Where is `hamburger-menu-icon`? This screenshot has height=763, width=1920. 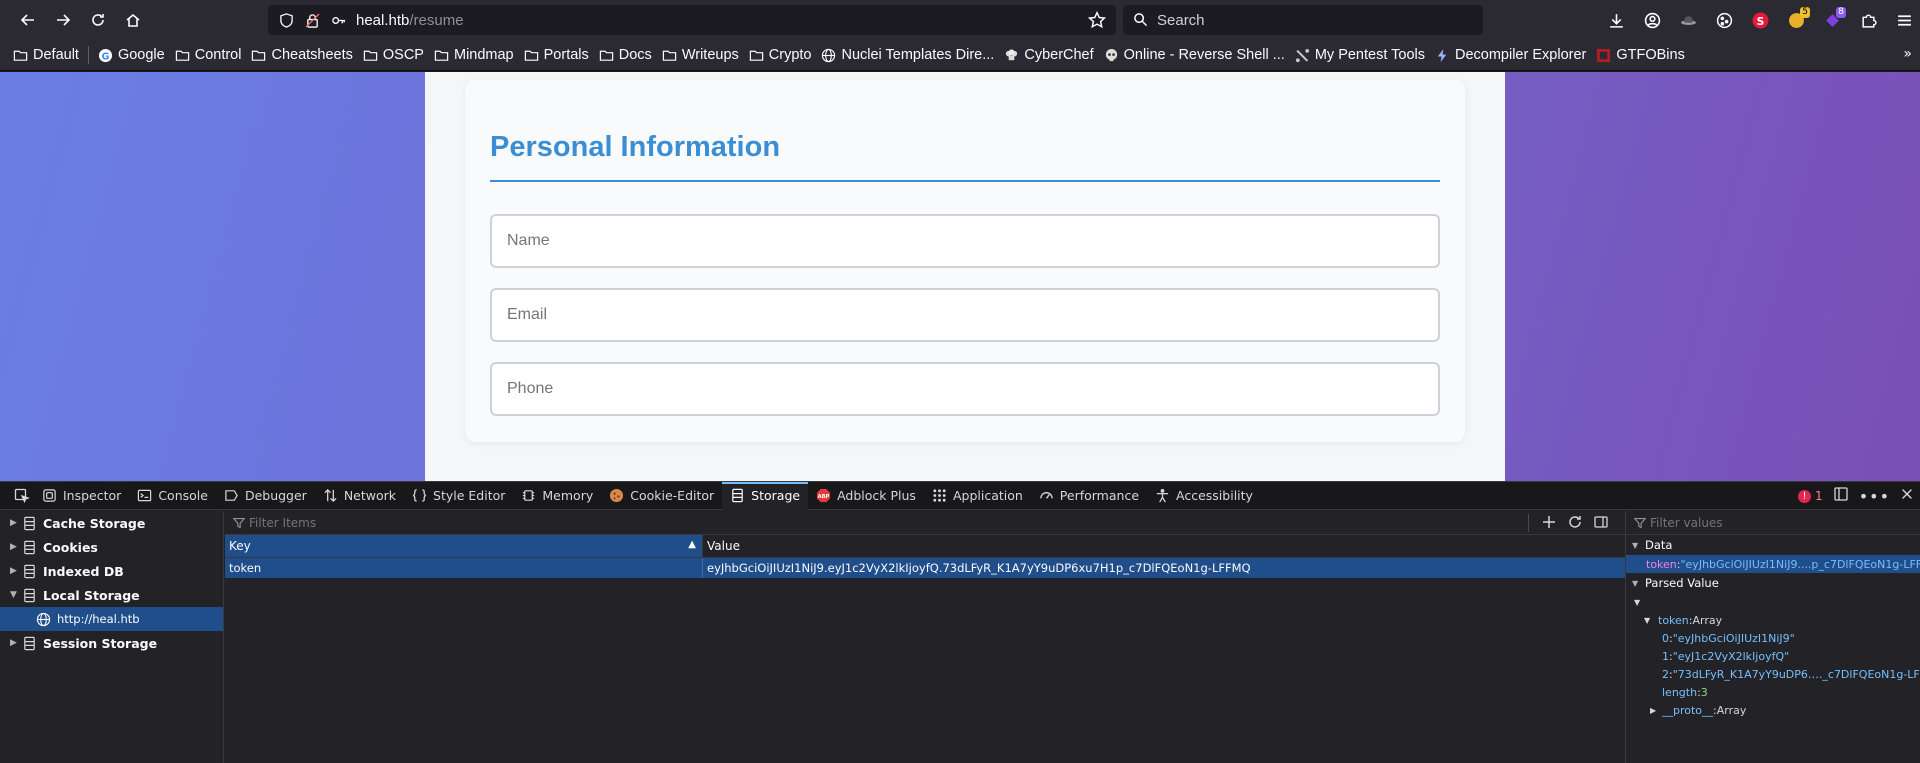
hamburger-menu-icon is located at coordinates (1904, 20).